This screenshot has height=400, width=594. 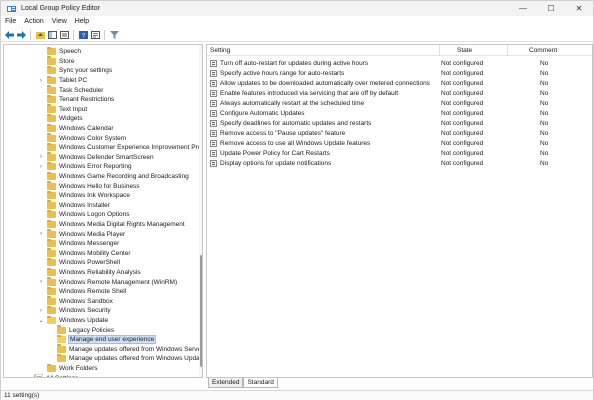 What do you see at coordinates (543, 50) in the screenshot?
I see `column-header-comment: Comment` at bounding box center [543, 50].